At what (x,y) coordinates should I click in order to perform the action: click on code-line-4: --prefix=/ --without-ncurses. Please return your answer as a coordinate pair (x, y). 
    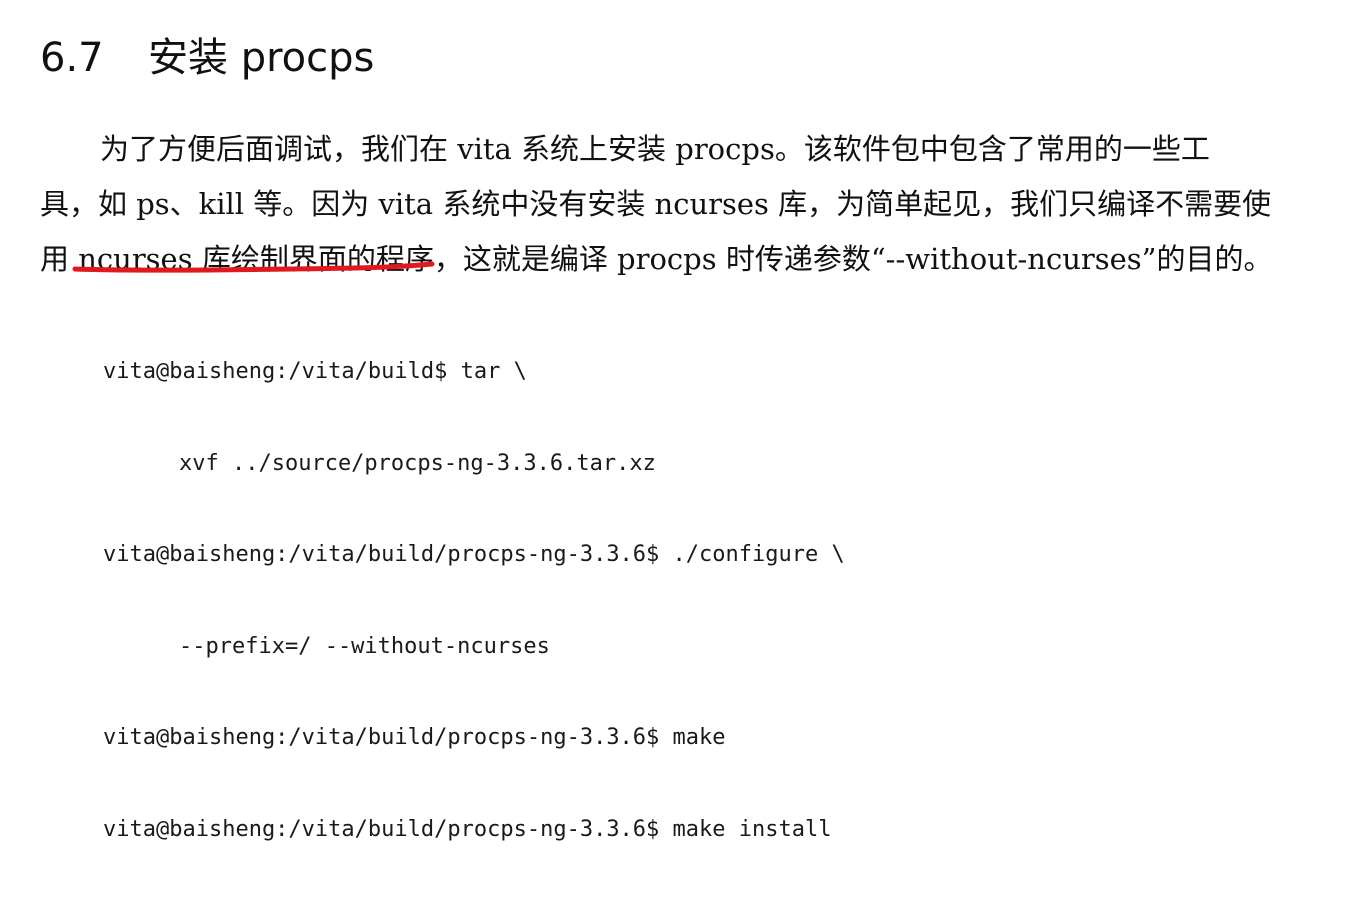
    Looking at the image, I should click on (474, 647).